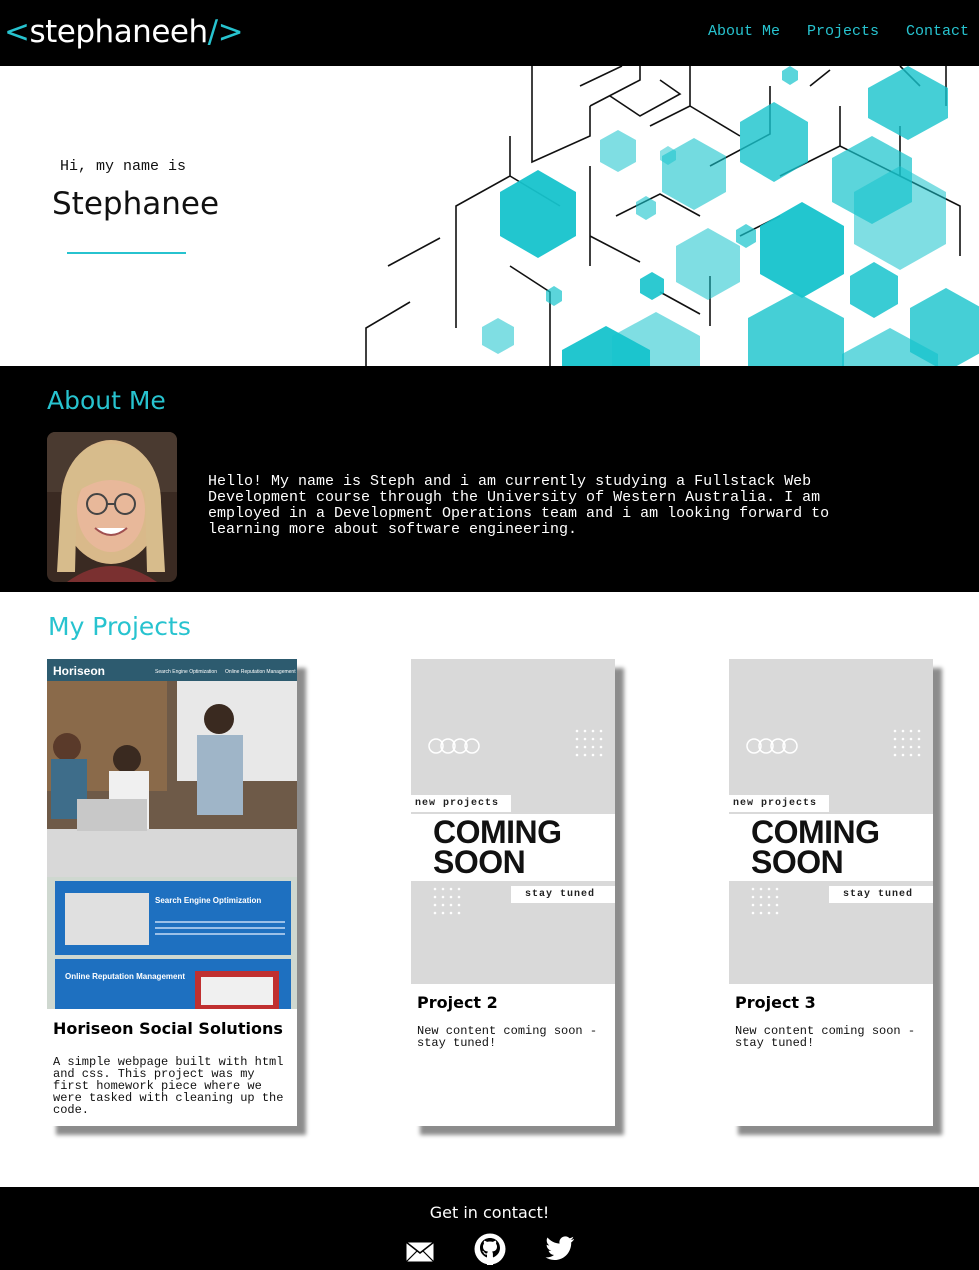 The image size is (979, 1270). I want to click on hexagon-network-graphic, so click(672, 216).